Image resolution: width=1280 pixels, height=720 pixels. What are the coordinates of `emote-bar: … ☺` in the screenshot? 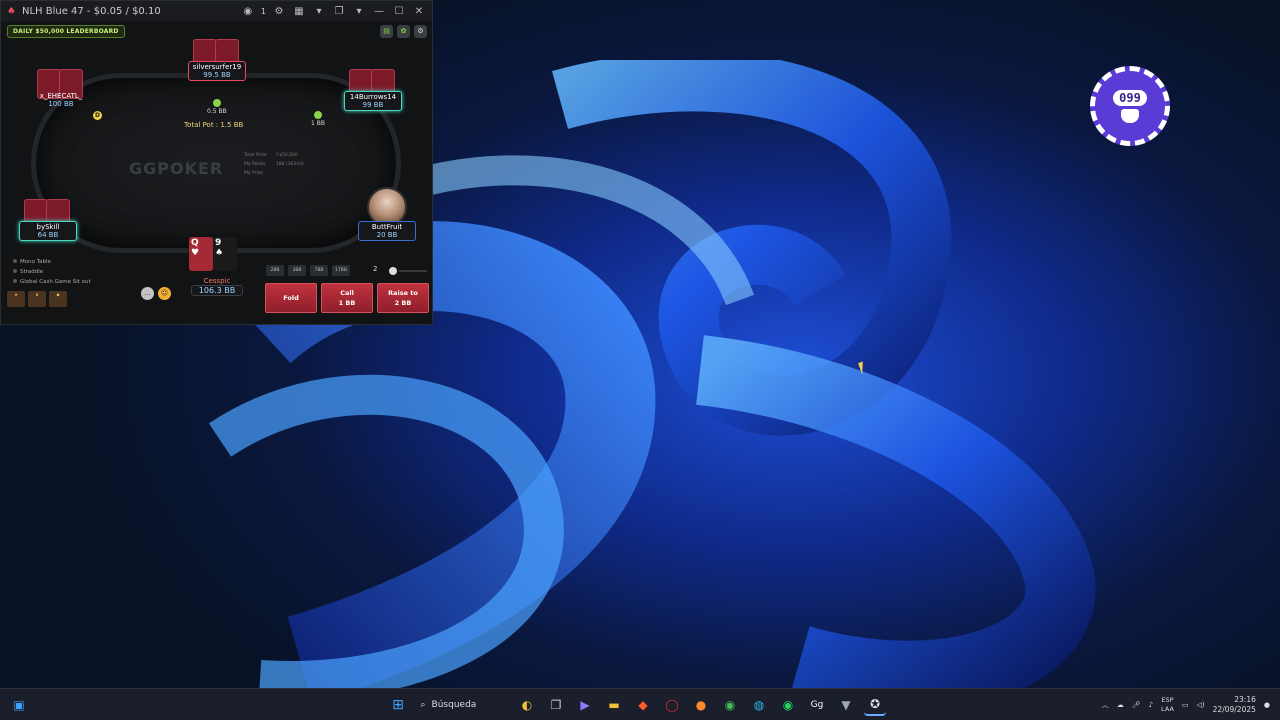 It's located at (156, 293).